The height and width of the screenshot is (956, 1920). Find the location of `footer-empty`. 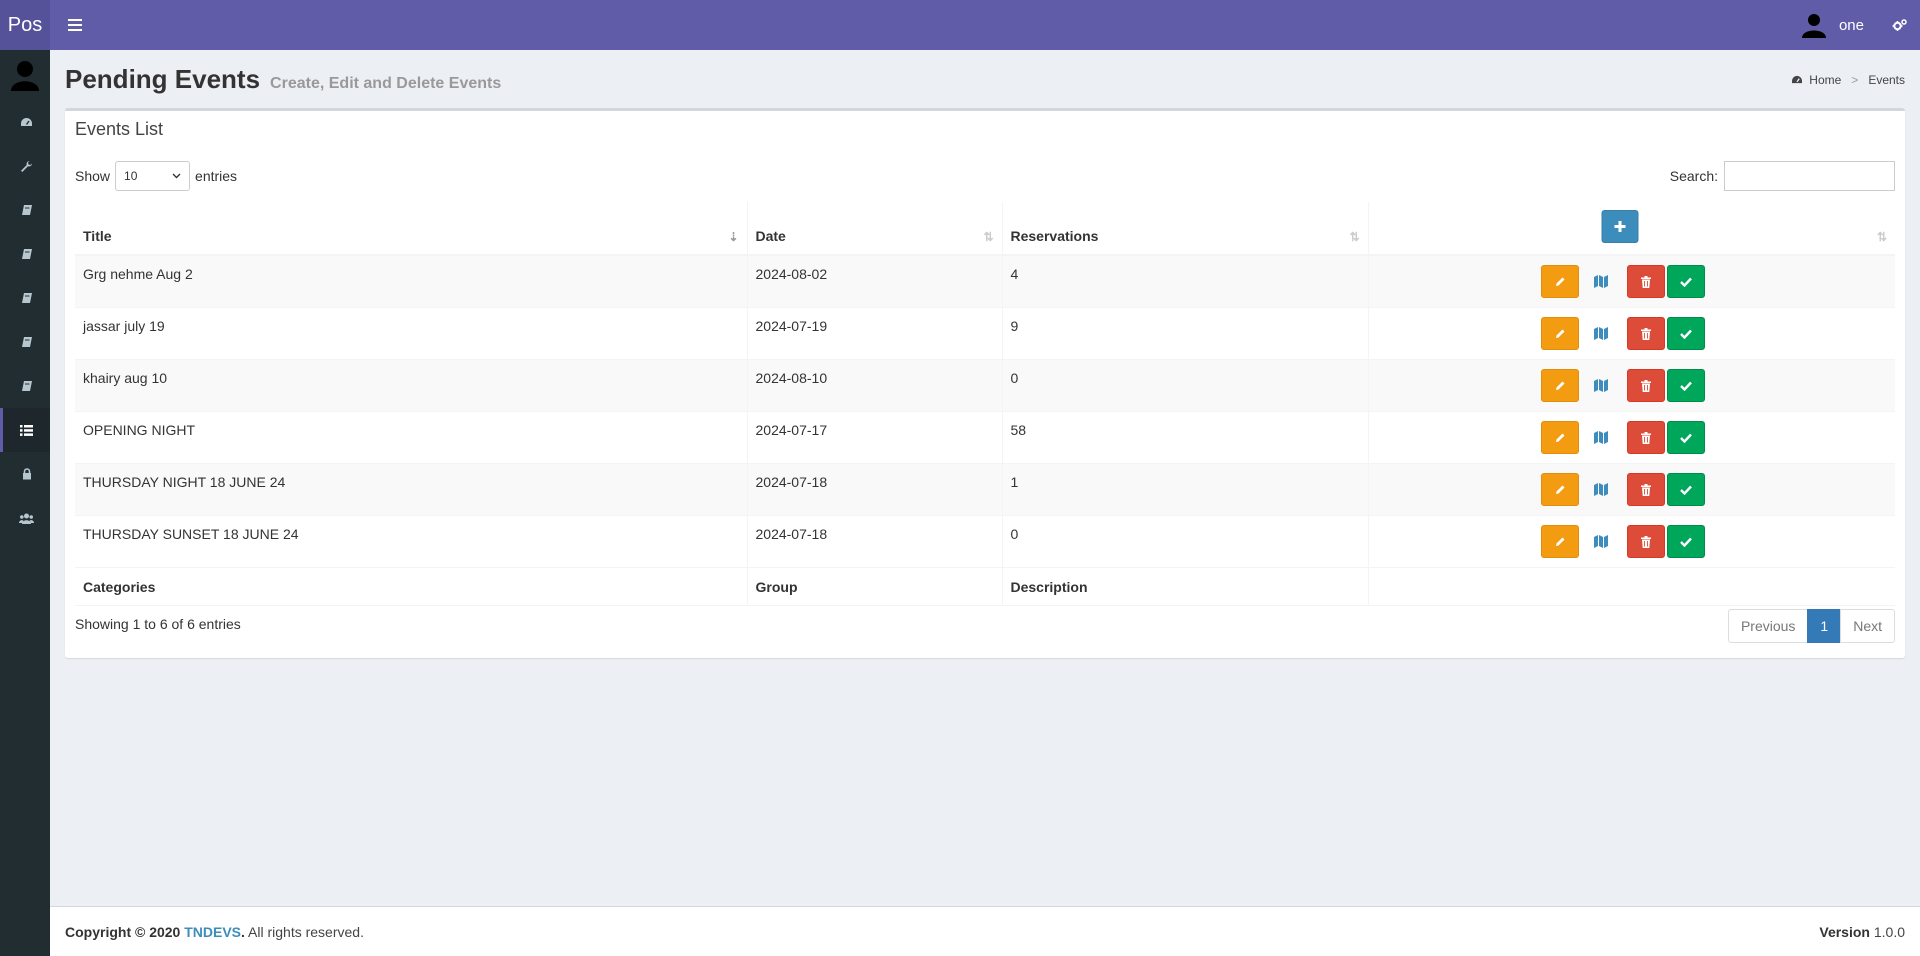

footer-empty is located at coordinates (1631, 586).